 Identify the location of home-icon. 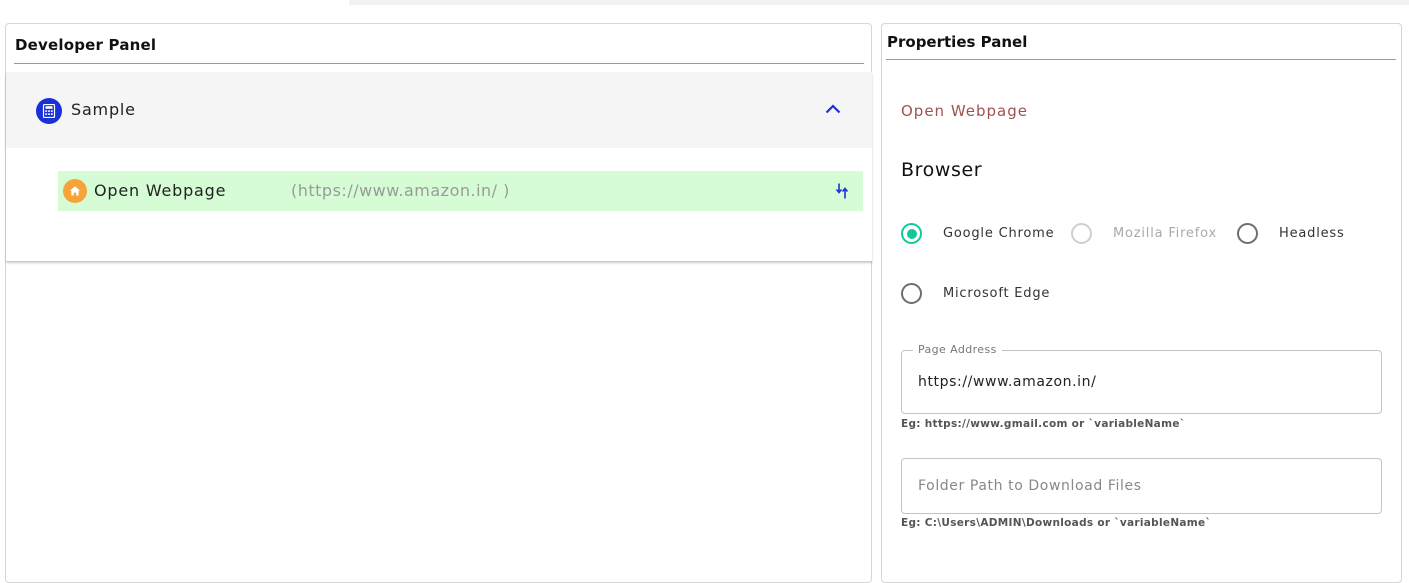
(75, 191).